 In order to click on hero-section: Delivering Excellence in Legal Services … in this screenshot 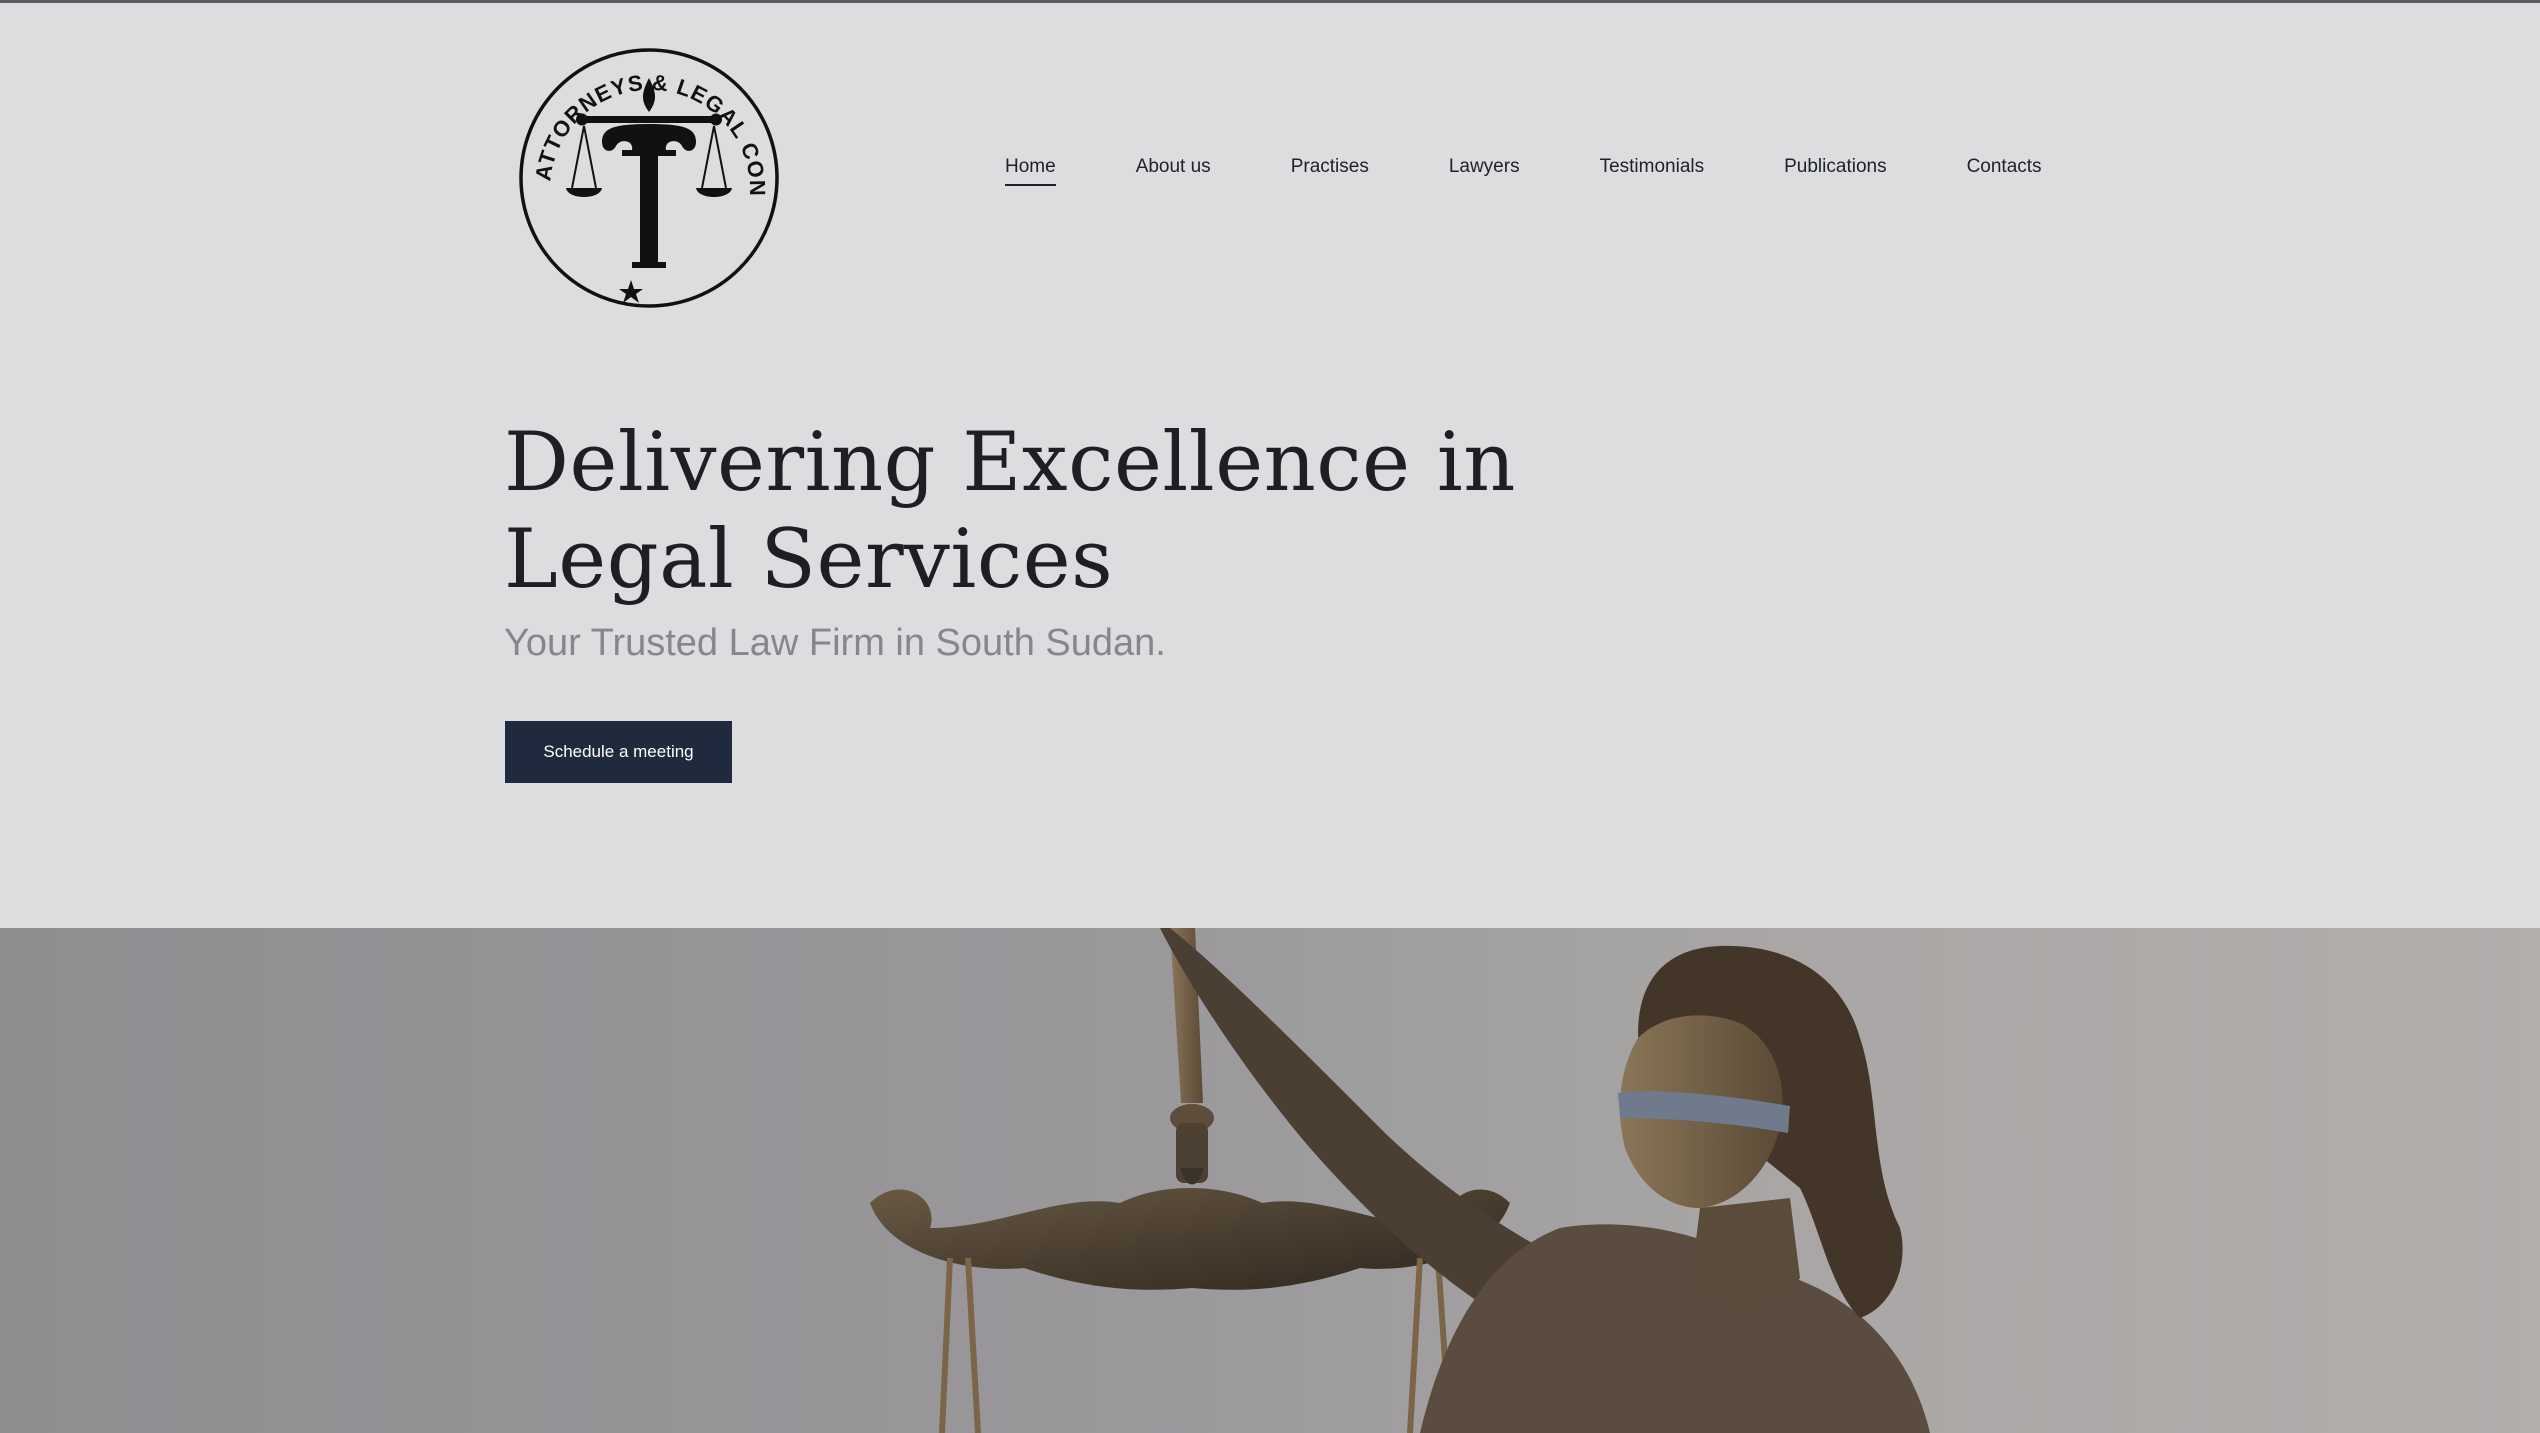, I will do `click(1054, 540)`.